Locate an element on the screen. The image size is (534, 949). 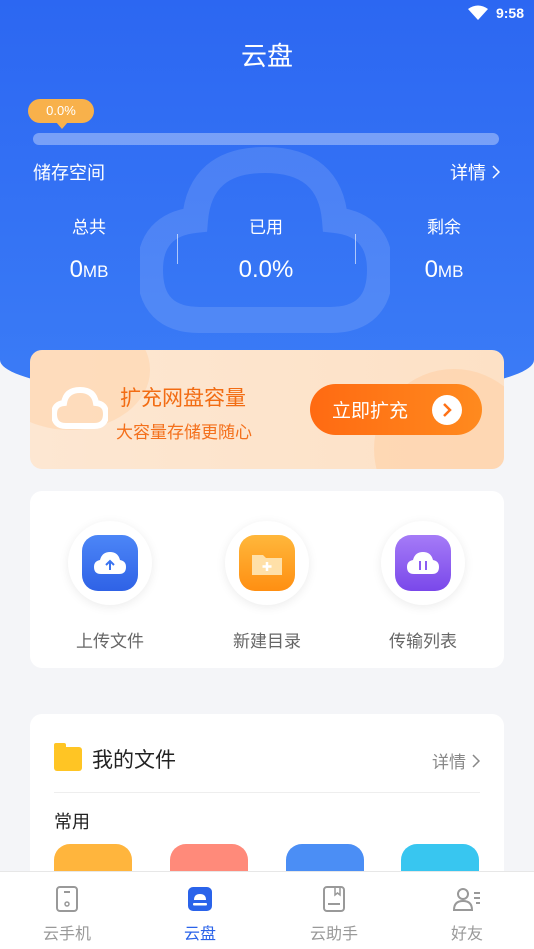
storage-detail-label: 详情 is located at coordinates (468, 173).